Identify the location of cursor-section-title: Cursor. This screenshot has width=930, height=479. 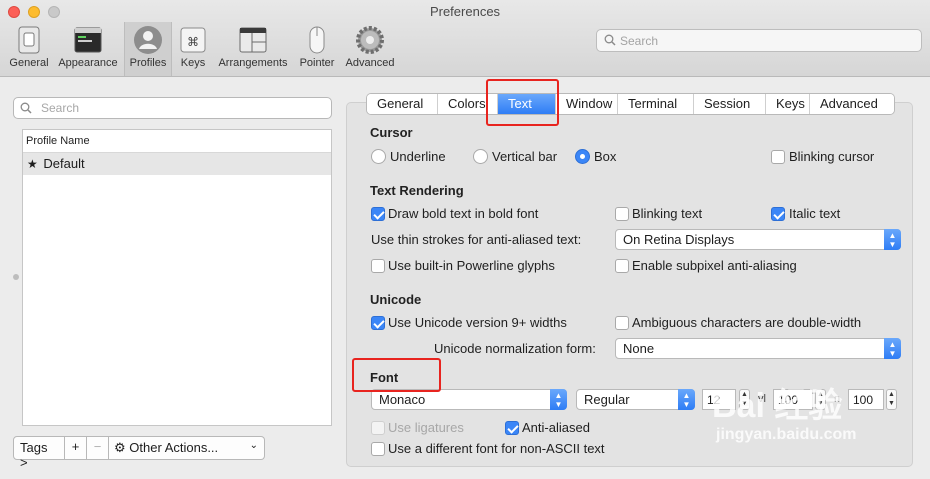
(391, 132).